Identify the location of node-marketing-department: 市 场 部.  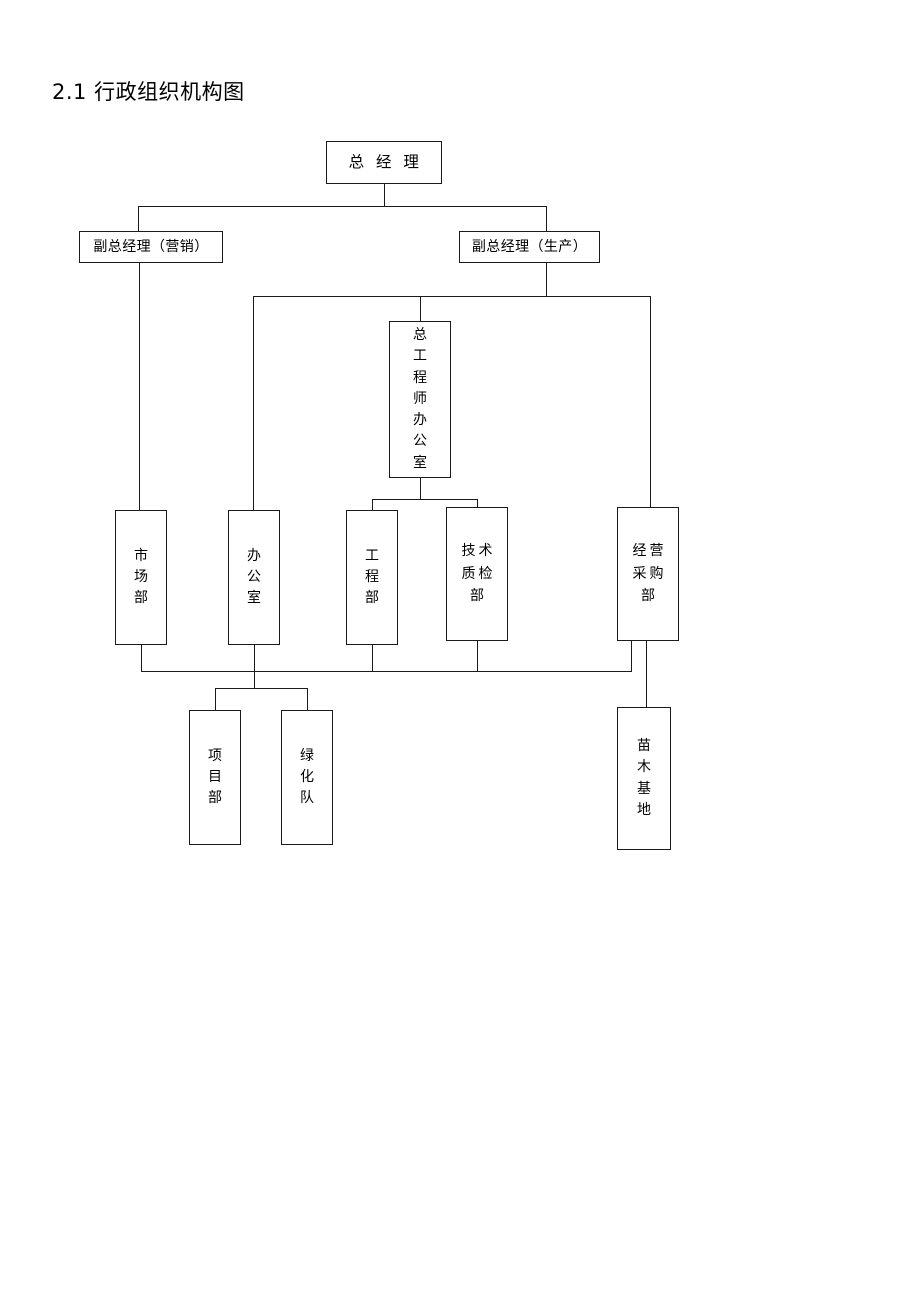
(141, 577).